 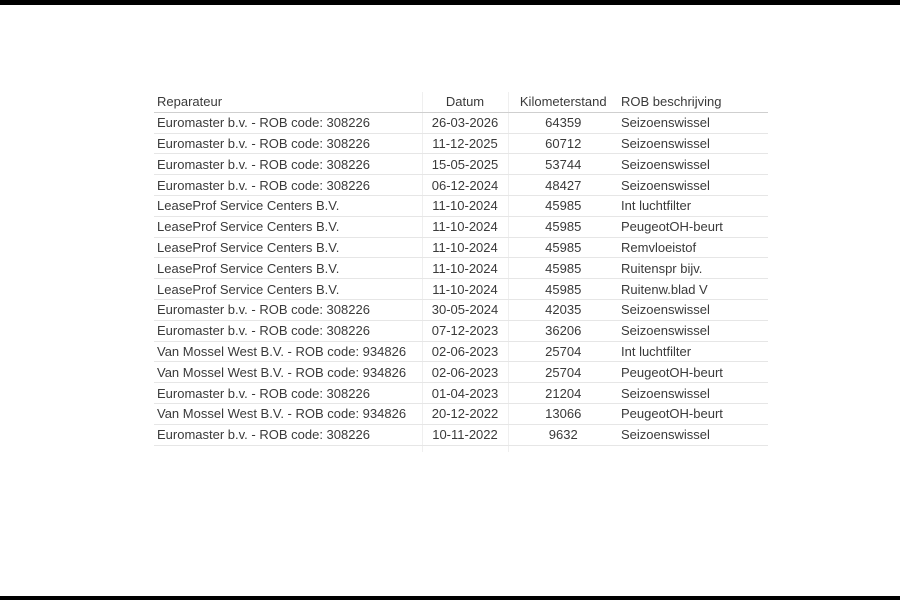 What do you see at coordinates (693, 268) in the screenshot?
I see `cell-rob-beschrijving: Ruitenspr bijv.` at bounding box center [693, 268].